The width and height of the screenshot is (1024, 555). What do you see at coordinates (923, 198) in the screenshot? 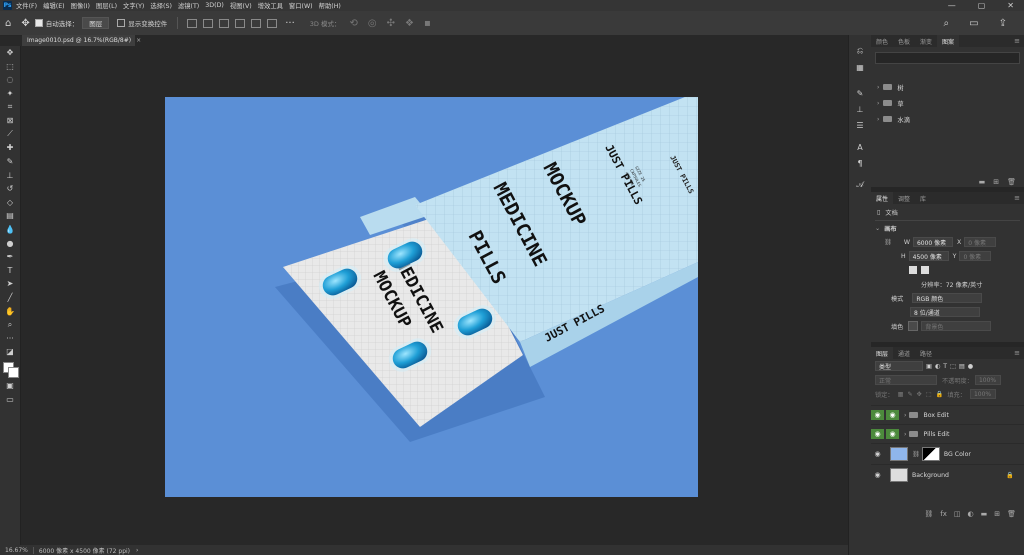
I see `tab-libraries: 库` at bounding box center [923, 198].